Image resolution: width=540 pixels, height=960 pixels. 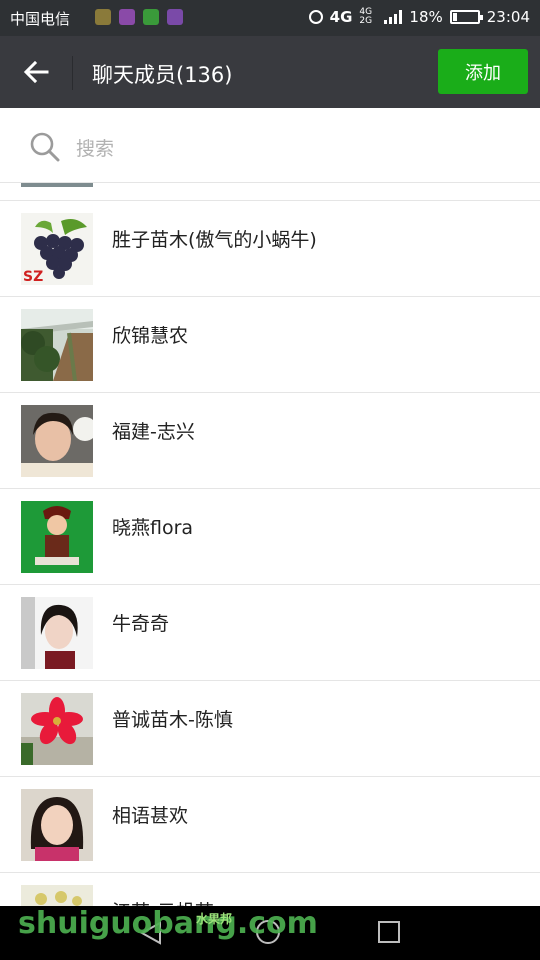 I want to click on back-button, so click(x=36, y=72).